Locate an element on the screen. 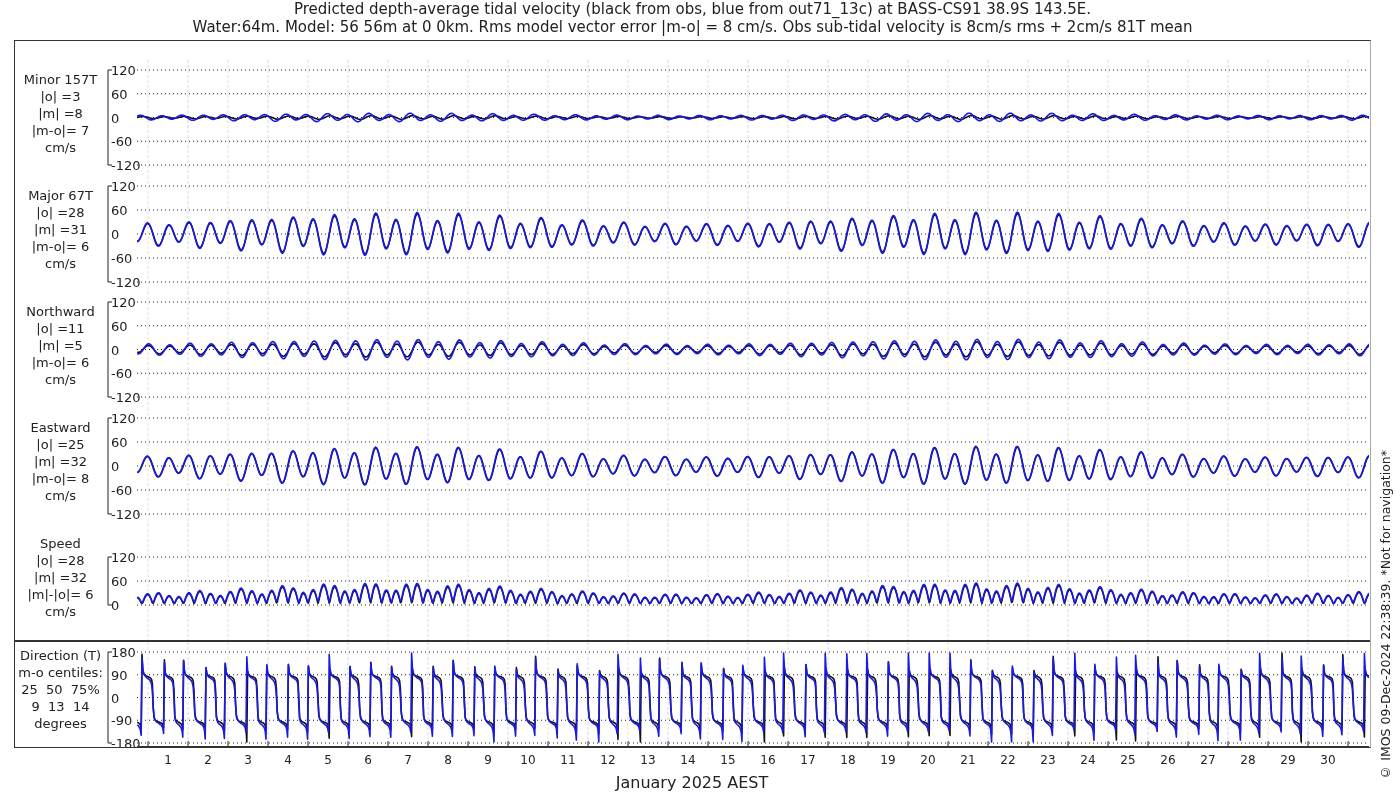  x-tick-label: 29 is located at coordinates (1288, 760).